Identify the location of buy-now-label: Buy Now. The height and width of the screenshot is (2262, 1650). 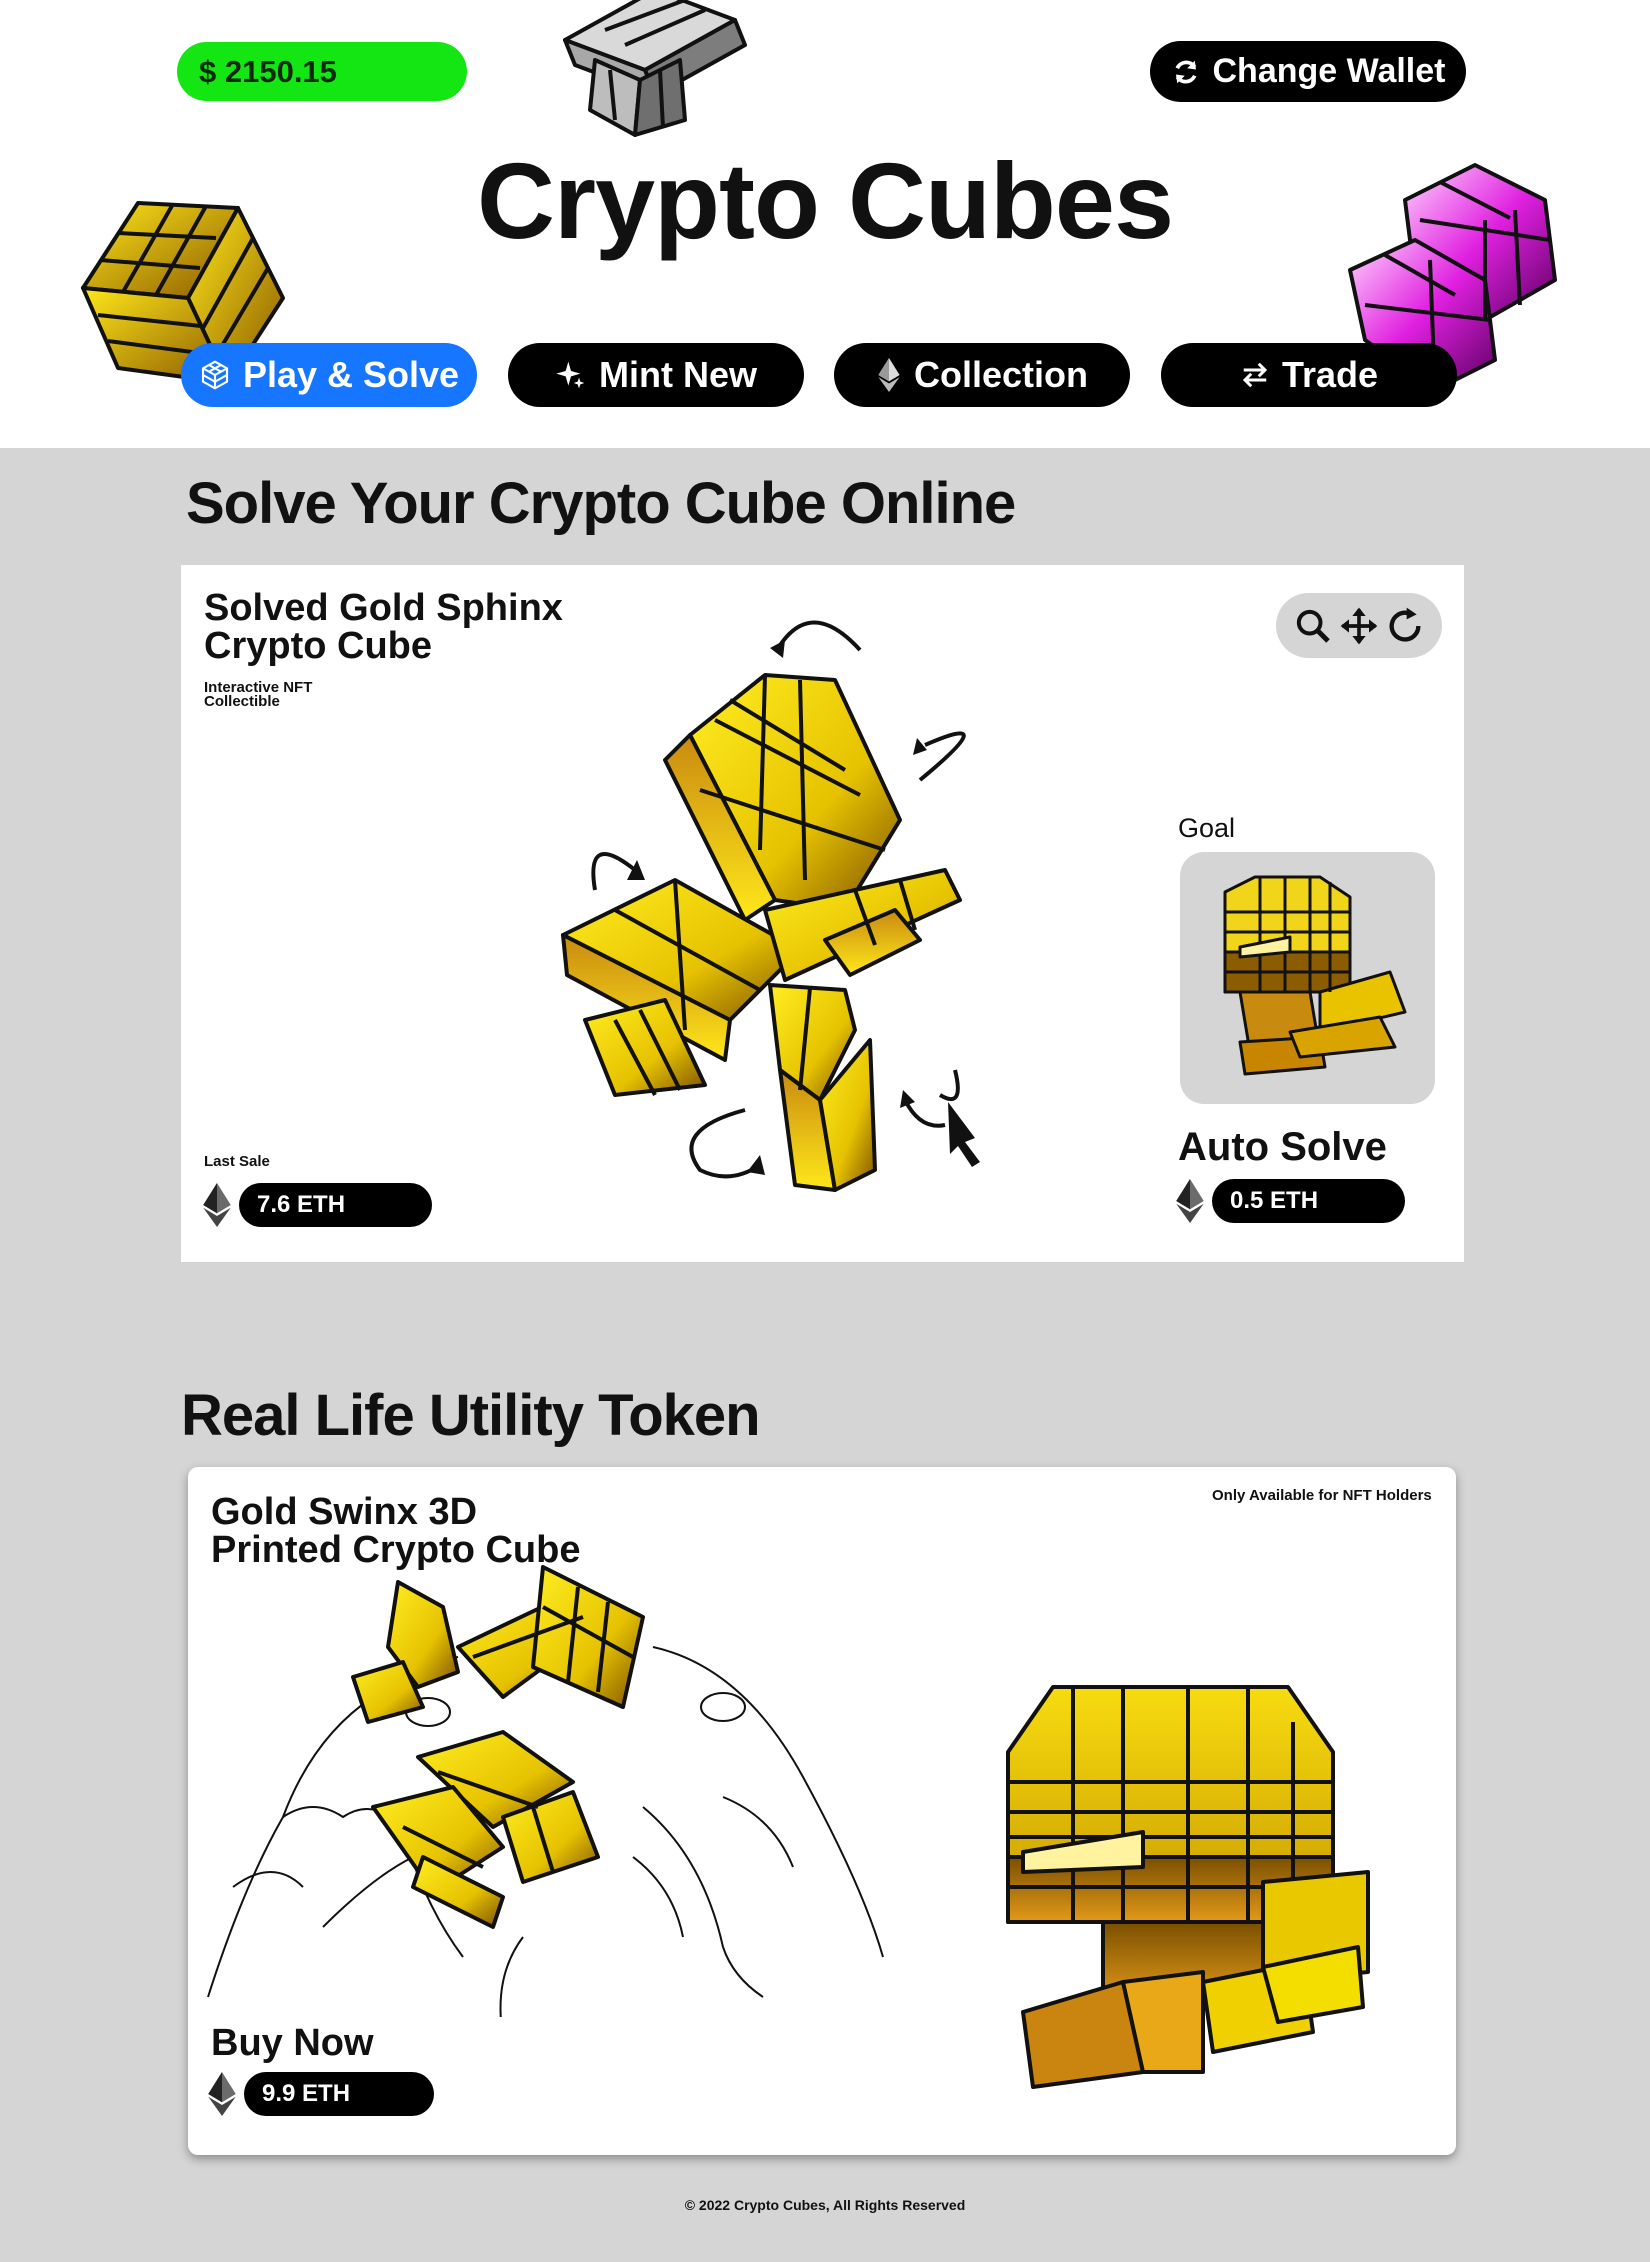
(292, 2043).